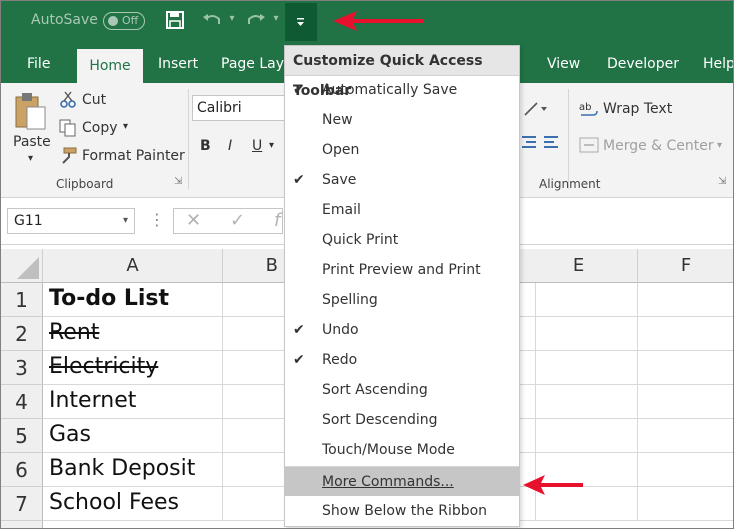 The width and height of the screenshot is (734, 529). Describe the element at coordinates (301, 22) in the screenshot. I see `customize-qat-button` at that location.